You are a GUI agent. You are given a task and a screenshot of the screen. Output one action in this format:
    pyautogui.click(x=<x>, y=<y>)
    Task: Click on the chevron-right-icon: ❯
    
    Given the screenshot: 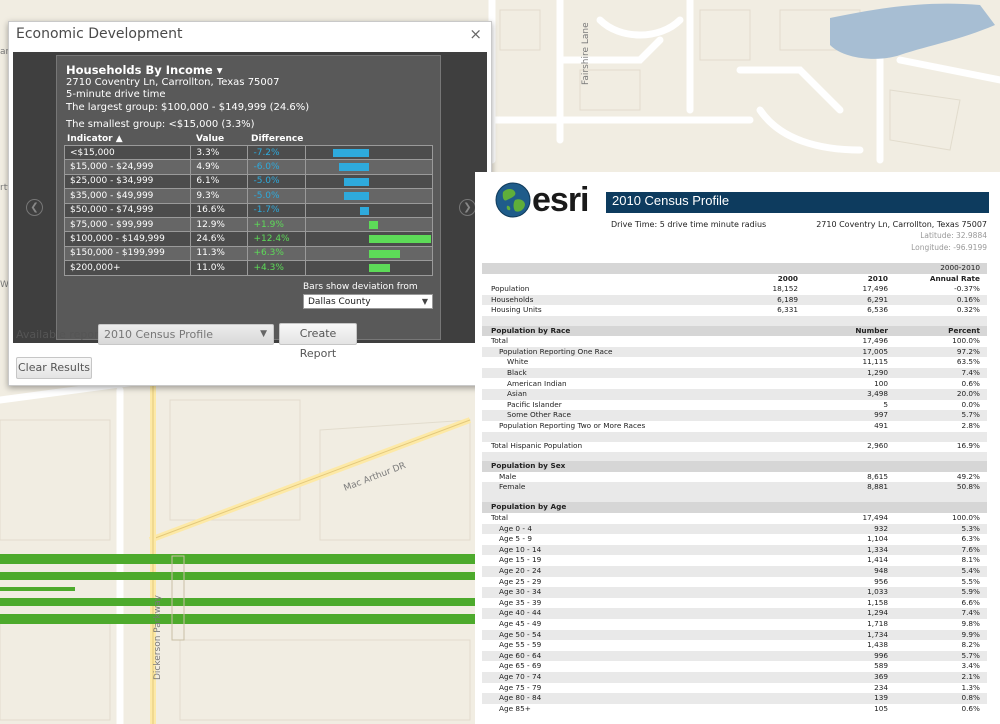 What is the action you would take?
    pyautogui.click(x=467, y=207)
    